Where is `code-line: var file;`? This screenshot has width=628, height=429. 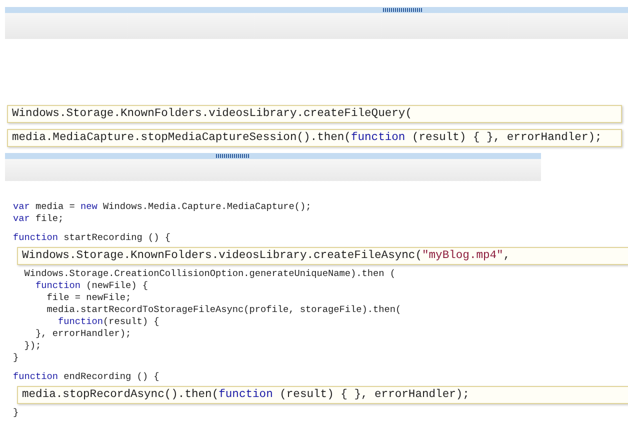 code-line: var file; is located at coordinates (38, 219).